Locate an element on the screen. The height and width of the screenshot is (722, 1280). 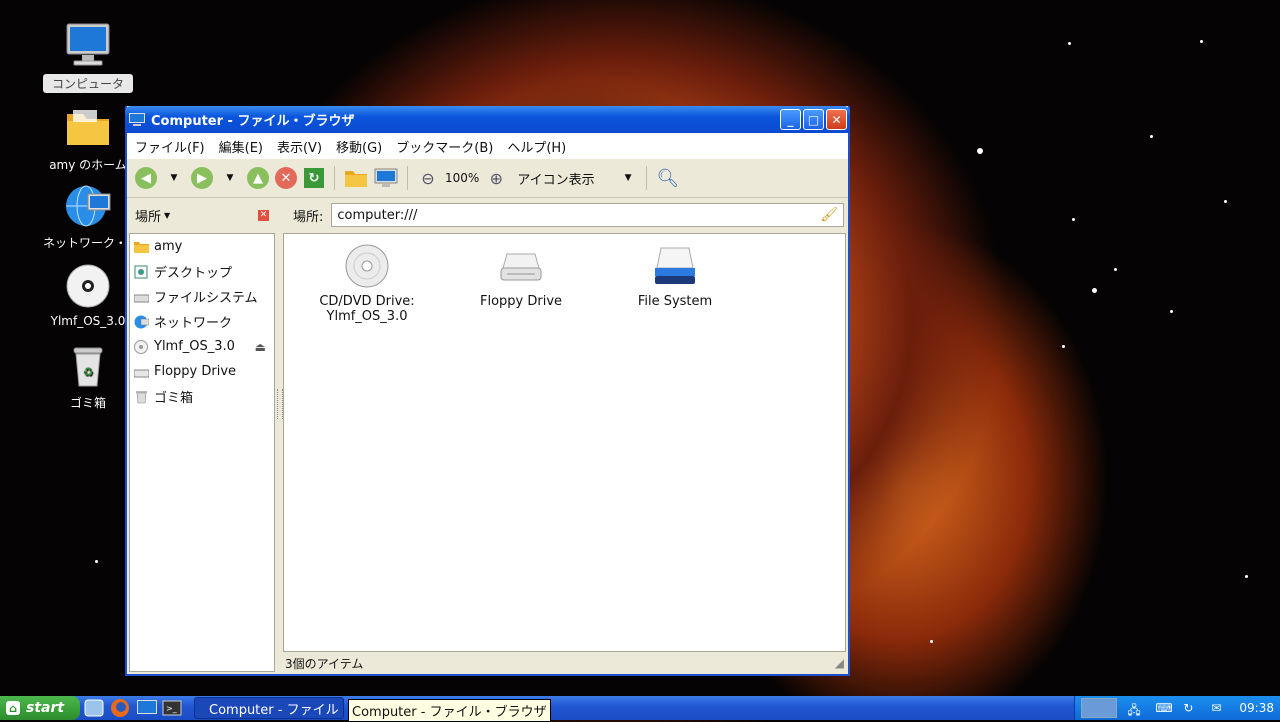
zoom-in-button: ⊕ is located at coordinates (496, 178).